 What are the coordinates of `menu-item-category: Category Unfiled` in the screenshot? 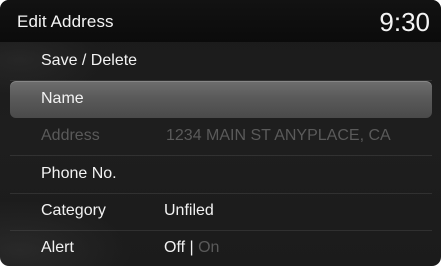 It's located at (221, 212).